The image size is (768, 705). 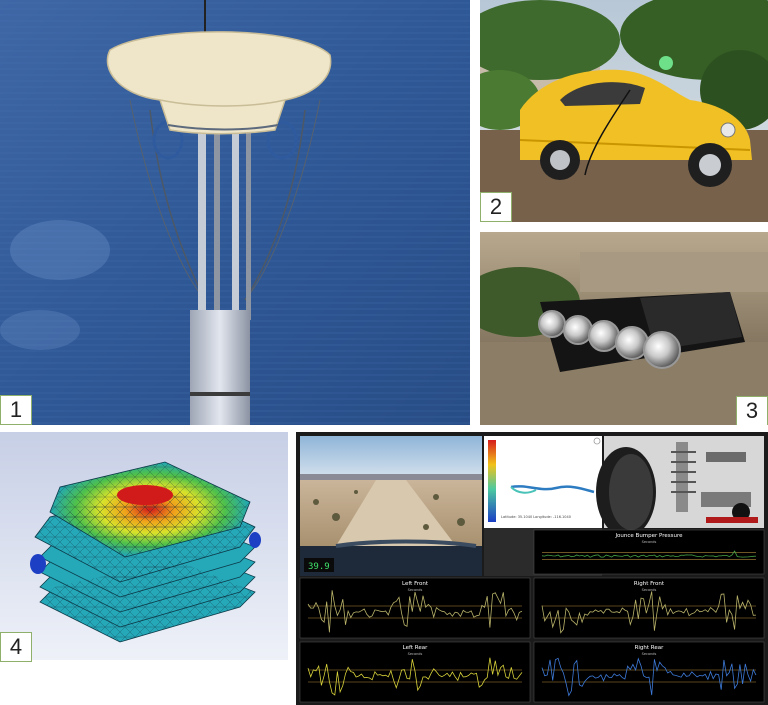 What do you see at coordinates (680, 486) in the screenshot?
I see `suspension-camera` at bounding box center [680, 486].